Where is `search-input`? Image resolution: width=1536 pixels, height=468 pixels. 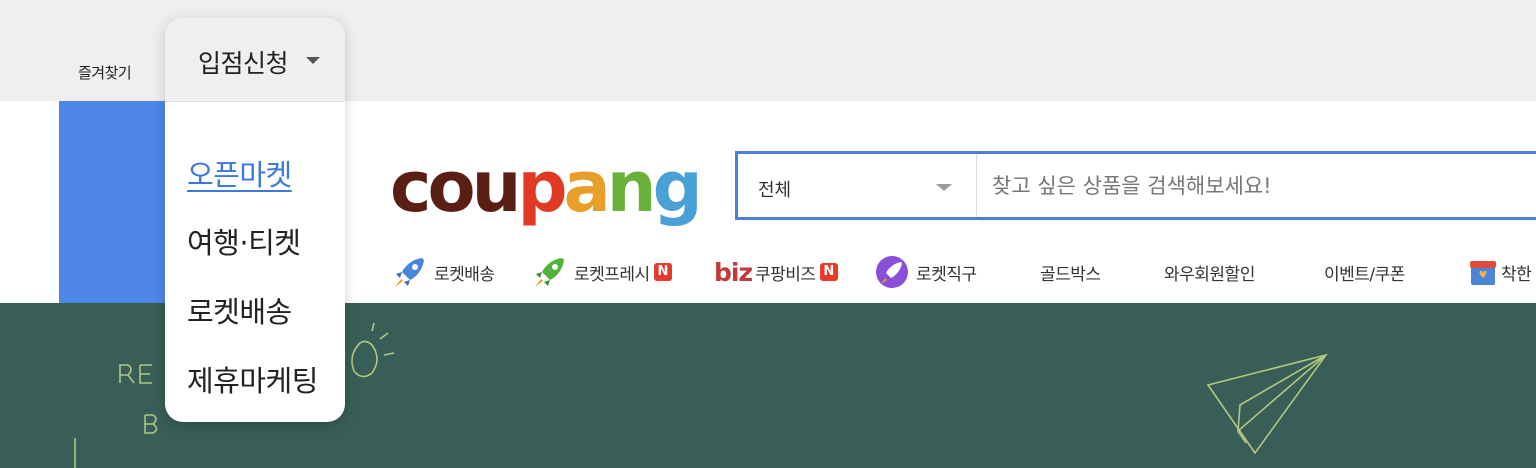
search-input is located at coordinates (1262, 186).